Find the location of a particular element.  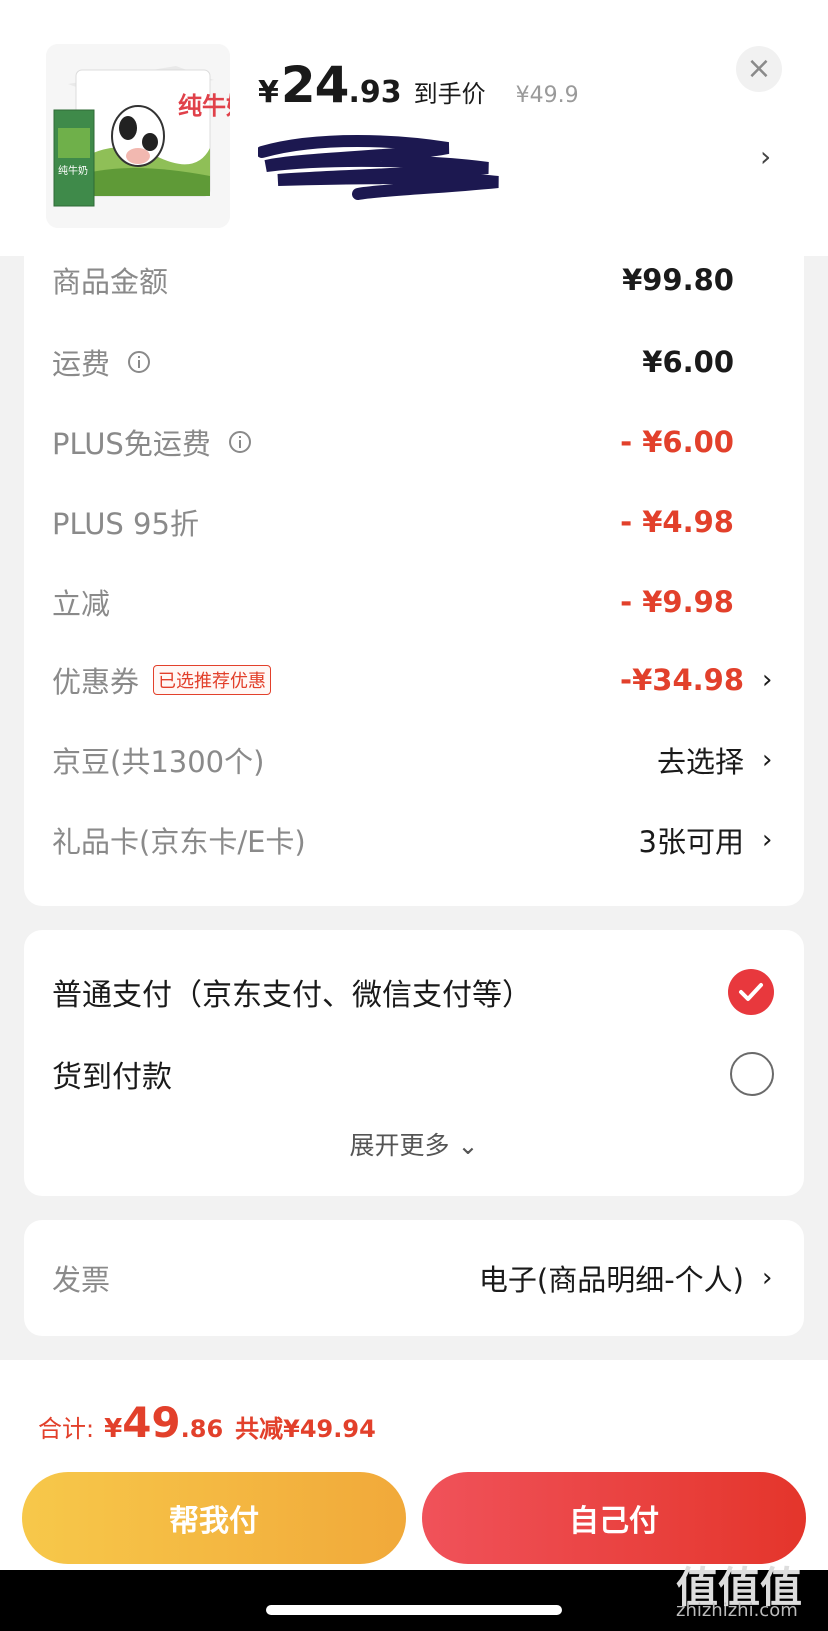

detail-row-shipping: 运费 ¥6.00 is located at coordinates (414, 362).